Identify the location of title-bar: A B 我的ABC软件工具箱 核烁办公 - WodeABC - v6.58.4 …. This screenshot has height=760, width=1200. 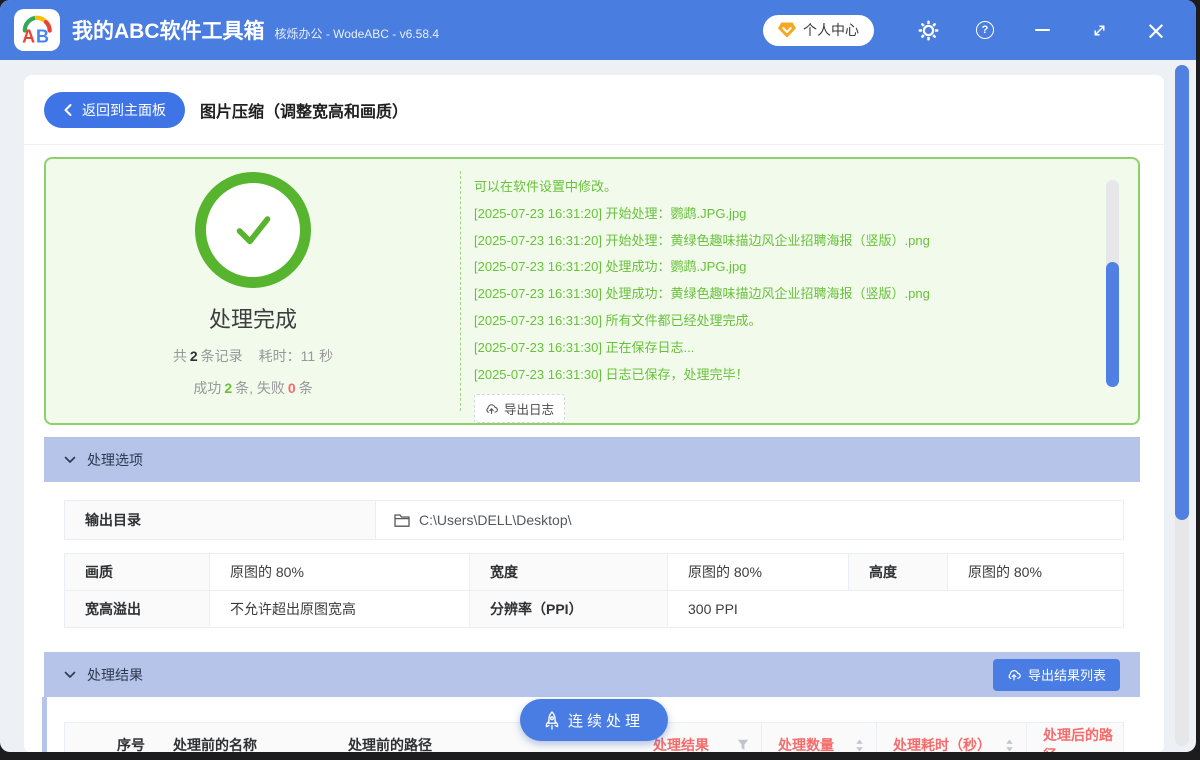
(598, 30).